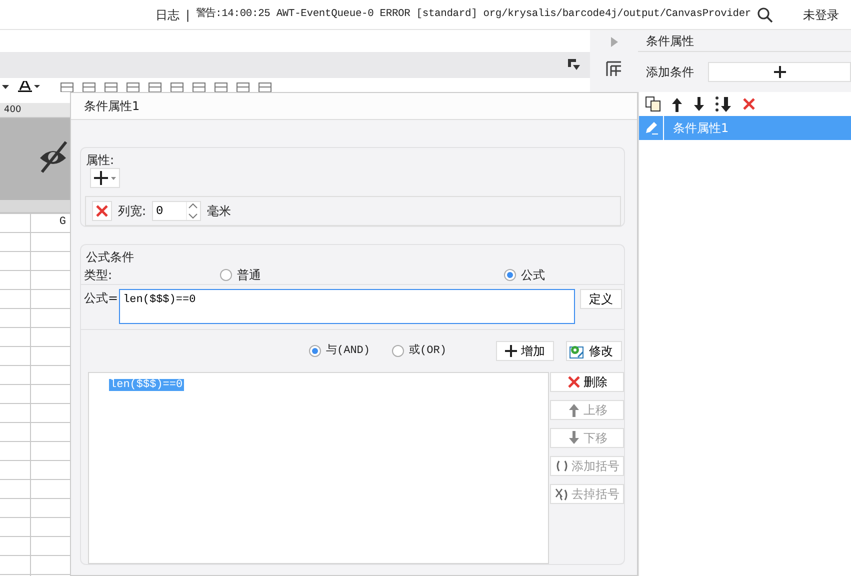 The image size is (851, 576). I want to click on delete-attribute-button, so click(102, 211).